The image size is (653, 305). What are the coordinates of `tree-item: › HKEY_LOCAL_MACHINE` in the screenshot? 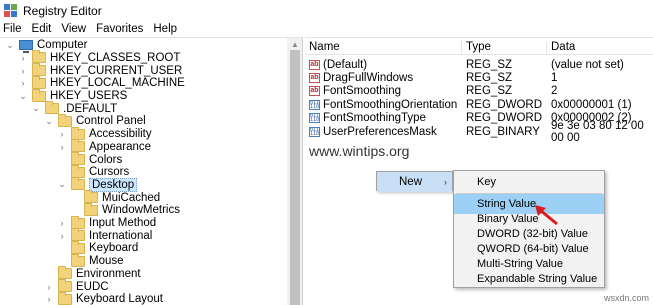 It's located at (101, 82).